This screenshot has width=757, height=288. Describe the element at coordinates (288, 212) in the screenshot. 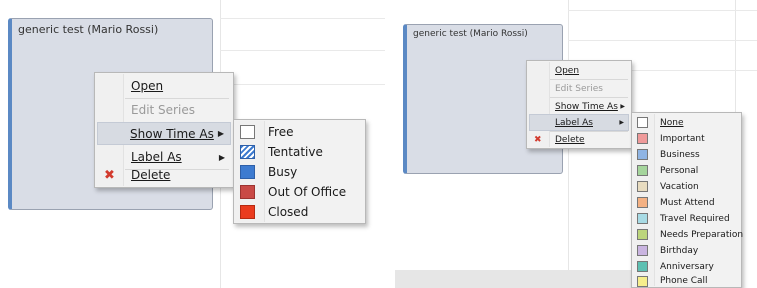

I see `submenu-item-label: Closed` at that location.